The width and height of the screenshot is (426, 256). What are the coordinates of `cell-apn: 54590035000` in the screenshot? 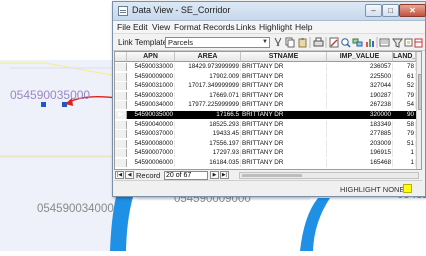 It's located at (151, 115).